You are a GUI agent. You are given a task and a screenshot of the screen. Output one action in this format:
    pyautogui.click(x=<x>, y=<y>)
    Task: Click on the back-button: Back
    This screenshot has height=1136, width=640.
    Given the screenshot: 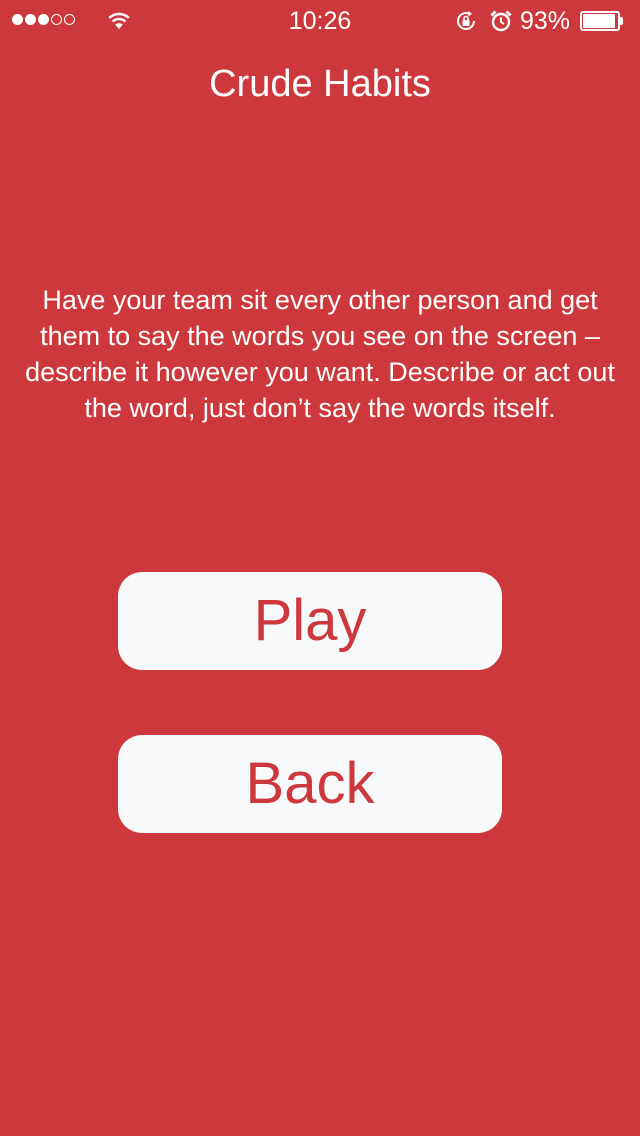 What is the action you would take?
    pyautogui.click(x=310, y=784)
    